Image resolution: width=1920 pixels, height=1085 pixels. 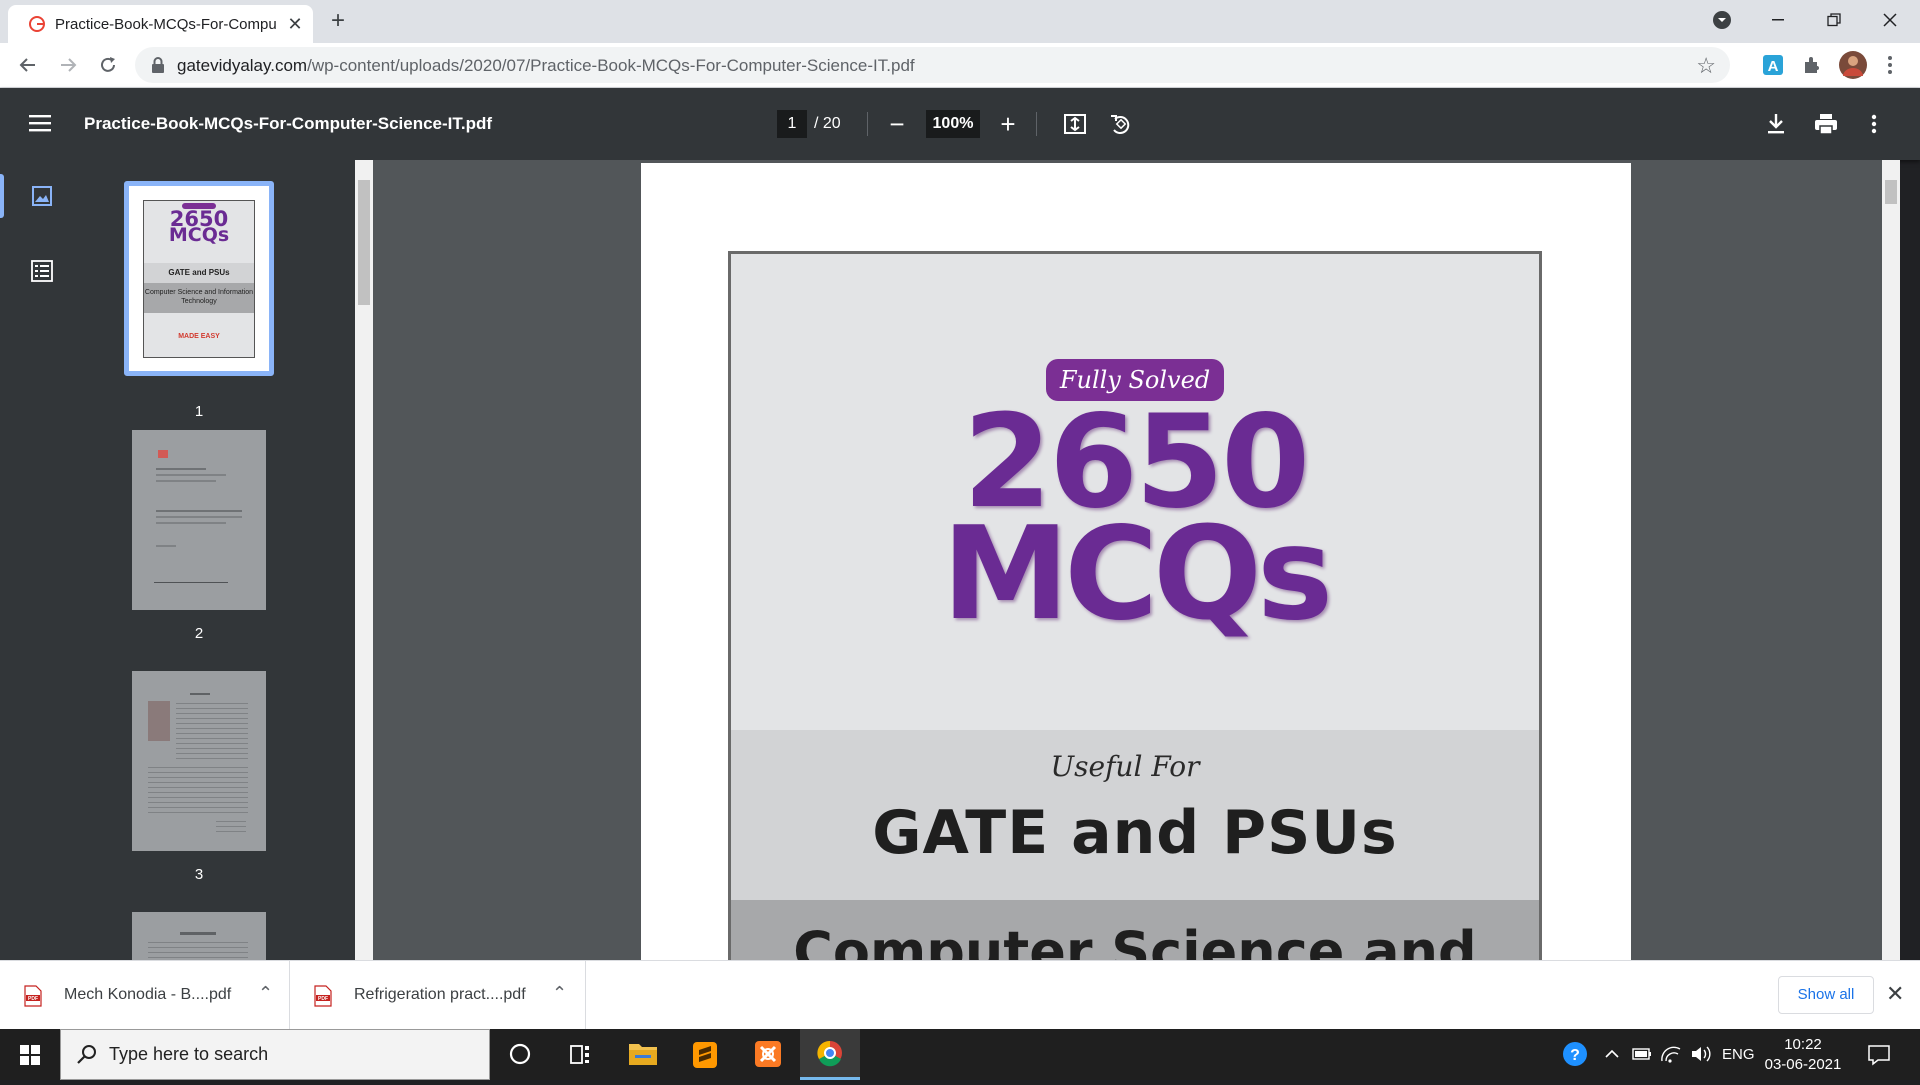 What do you see at coordinates (897, 124) in the screenshot?
I see `zoom-out-button: −` at bounding box center [897, 124].